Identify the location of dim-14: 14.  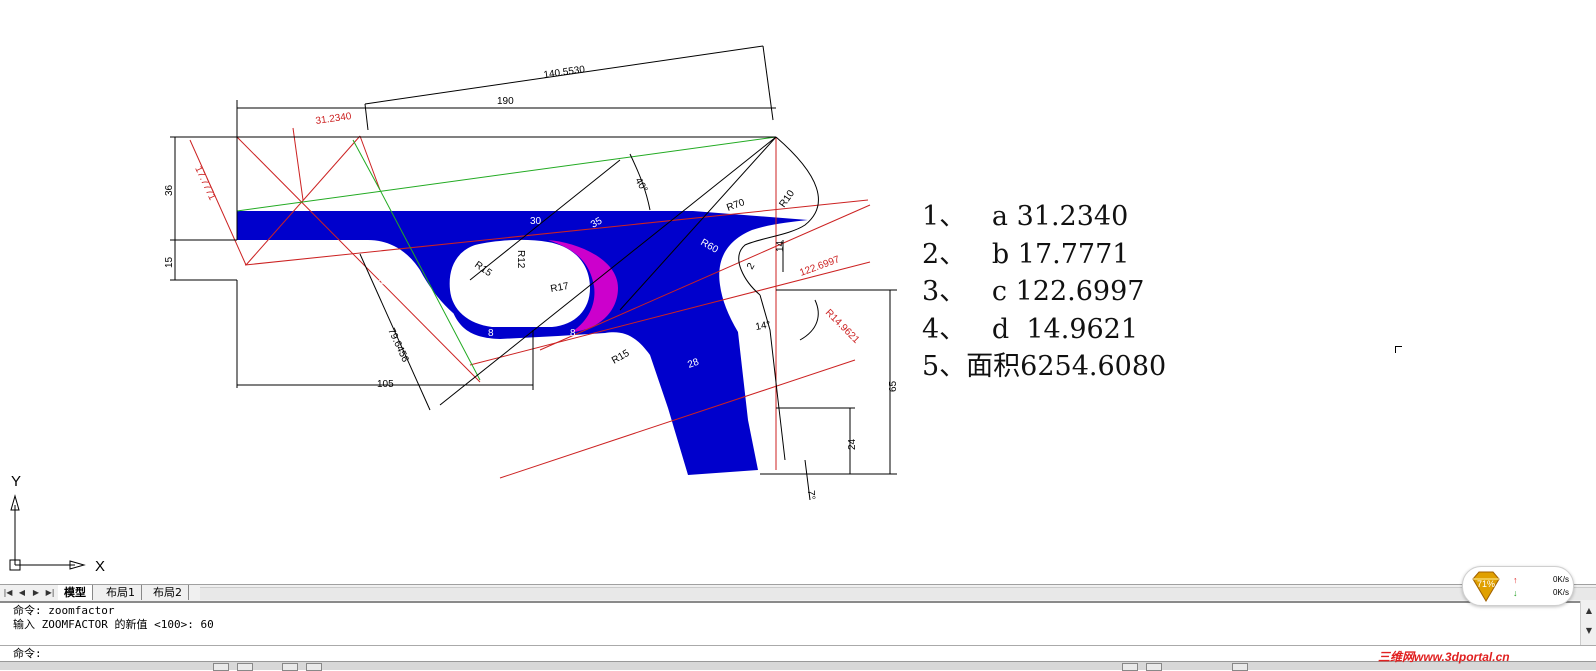
(780, 246).